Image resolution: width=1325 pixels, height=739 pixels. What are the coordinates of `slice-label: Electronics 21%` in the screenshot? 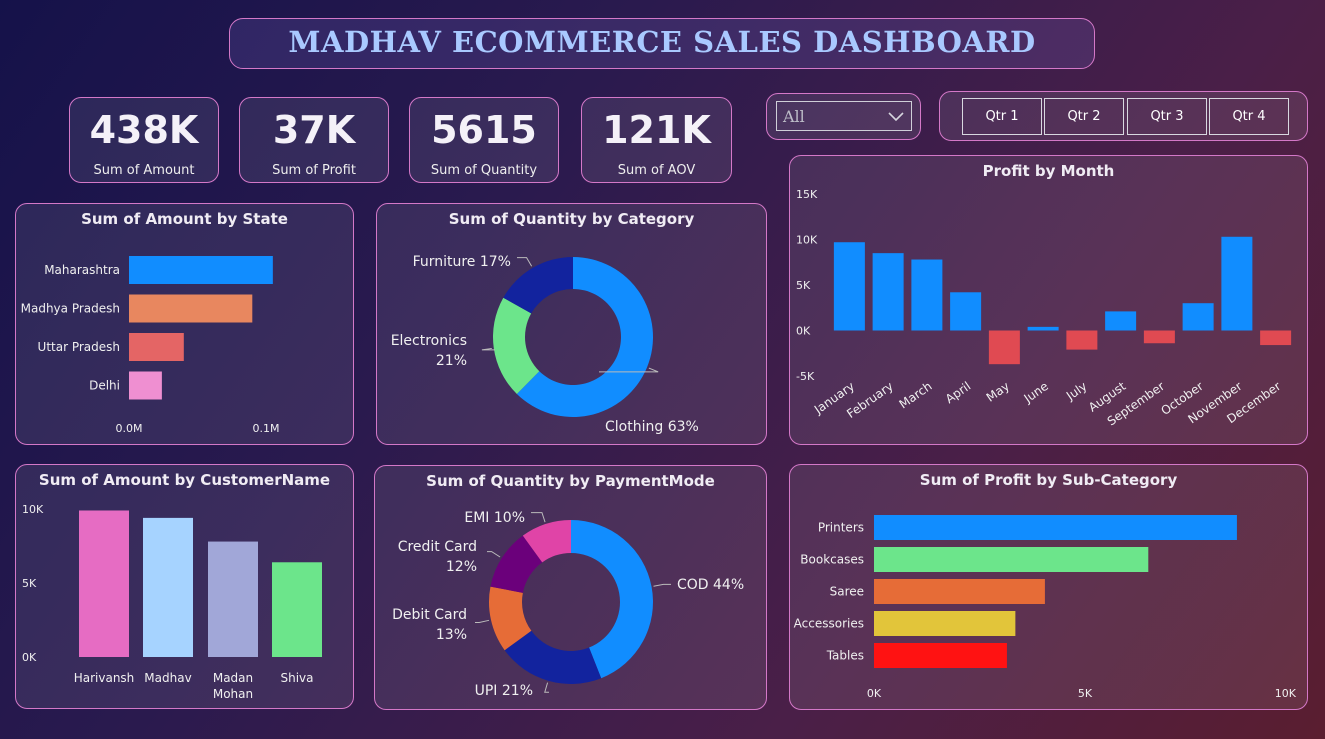 It's located at (429, 351).